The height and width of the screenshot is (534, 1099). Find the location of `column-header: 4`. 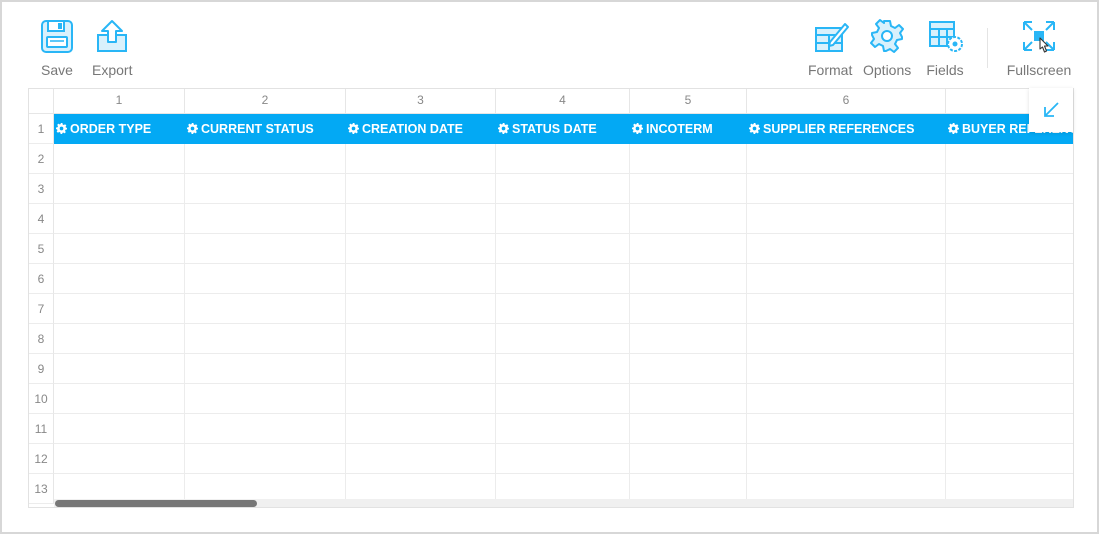

column-header: 4 is located at coordinates (563, 101).